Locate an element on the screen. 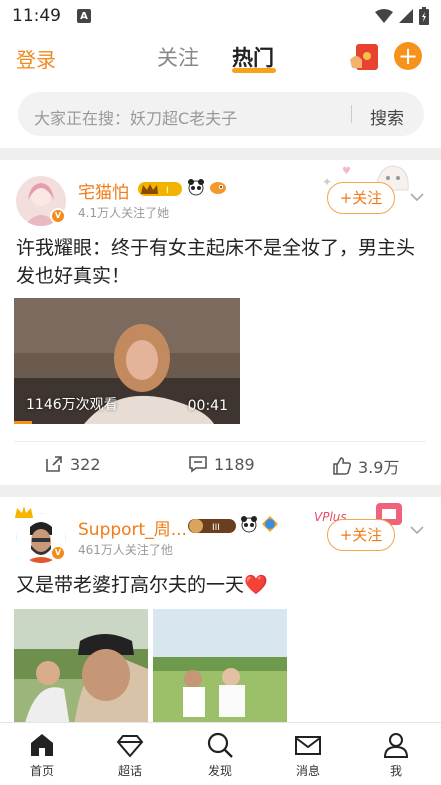 The width and height of the screenshot is (441, 785). nav-me: 我 is located at coordinates (396, 755).